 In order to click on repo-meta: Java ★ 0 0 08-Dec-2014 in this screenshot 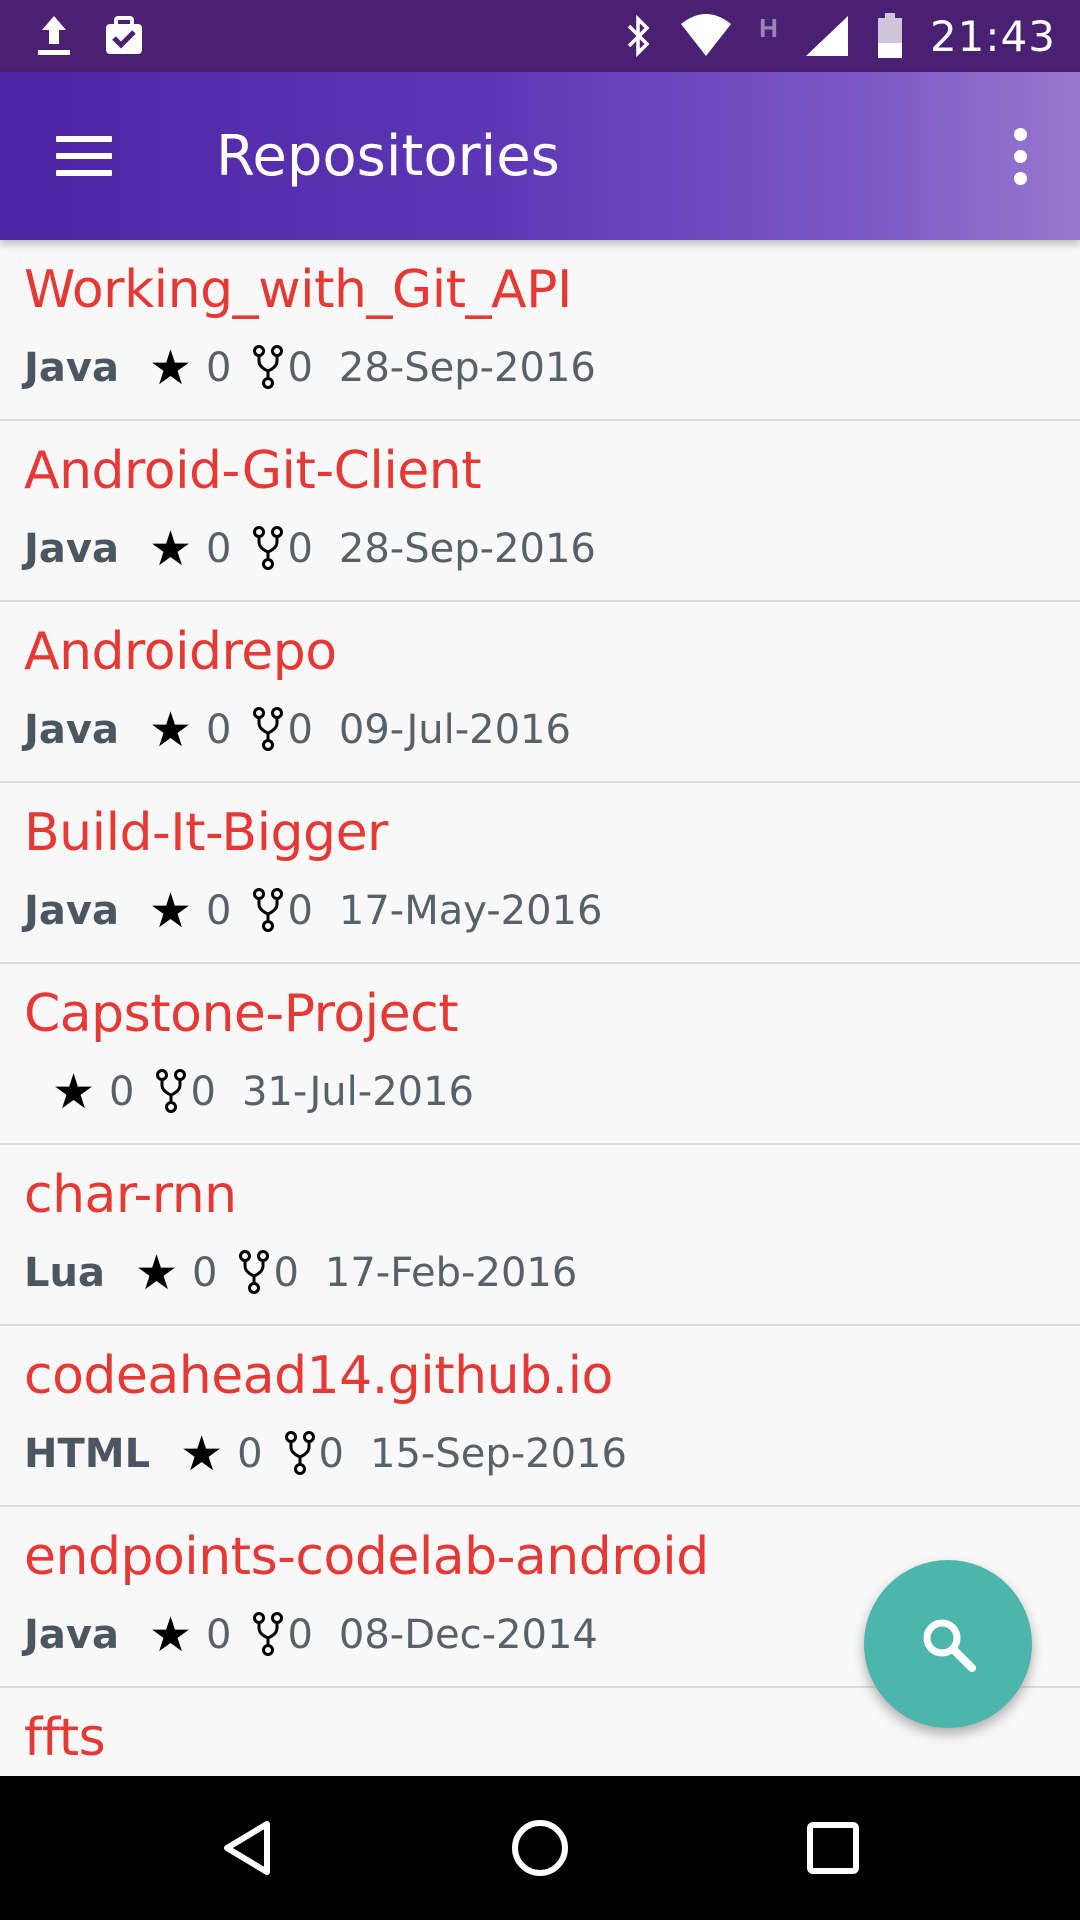, I will do `click(311, 1635)`.